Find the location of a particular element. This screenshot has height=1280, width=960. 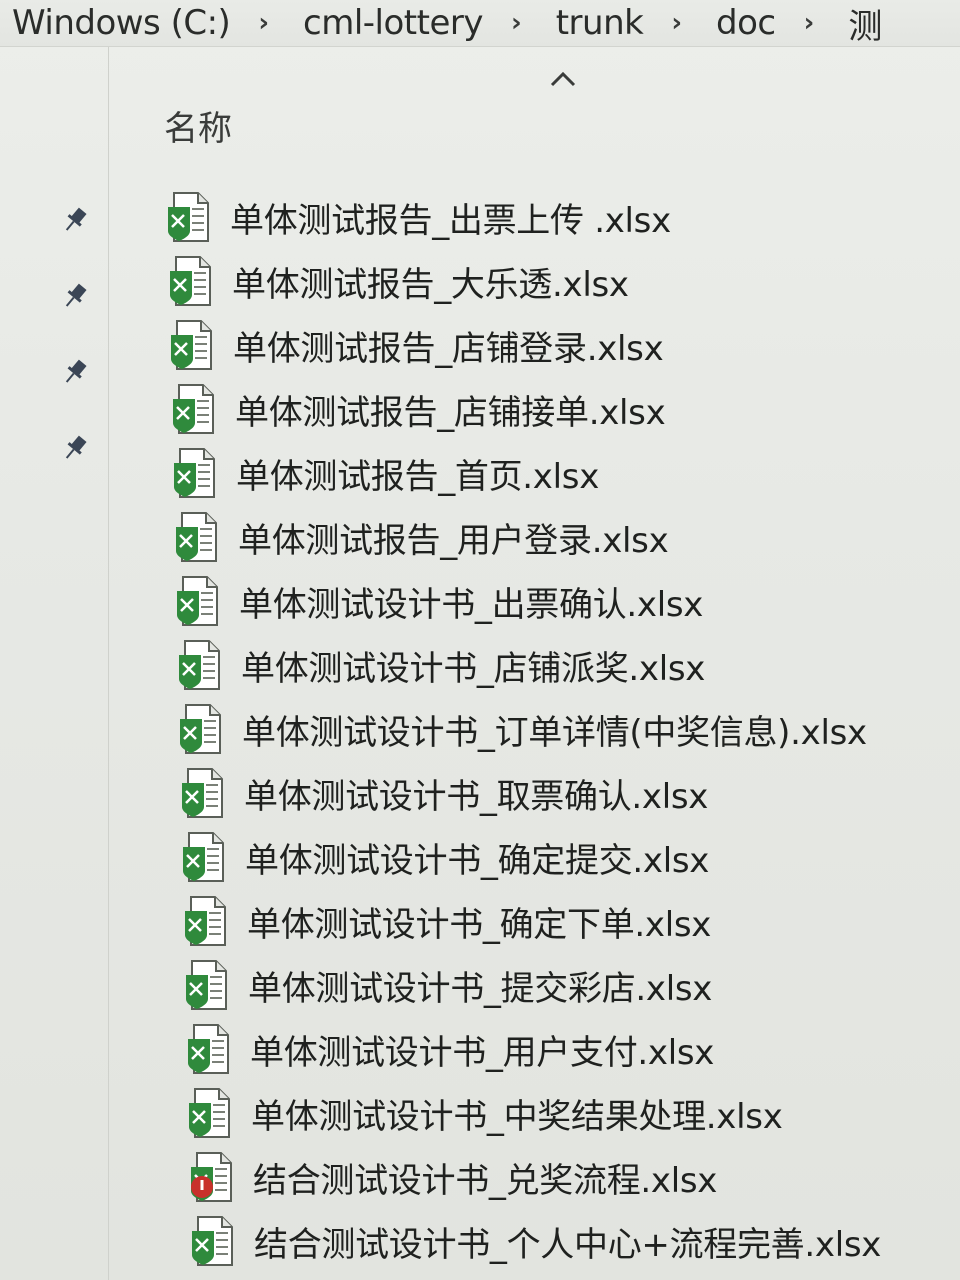

file-row: 单体测试设计书_确定提交.xlsx is located at coordinates (535, 857).